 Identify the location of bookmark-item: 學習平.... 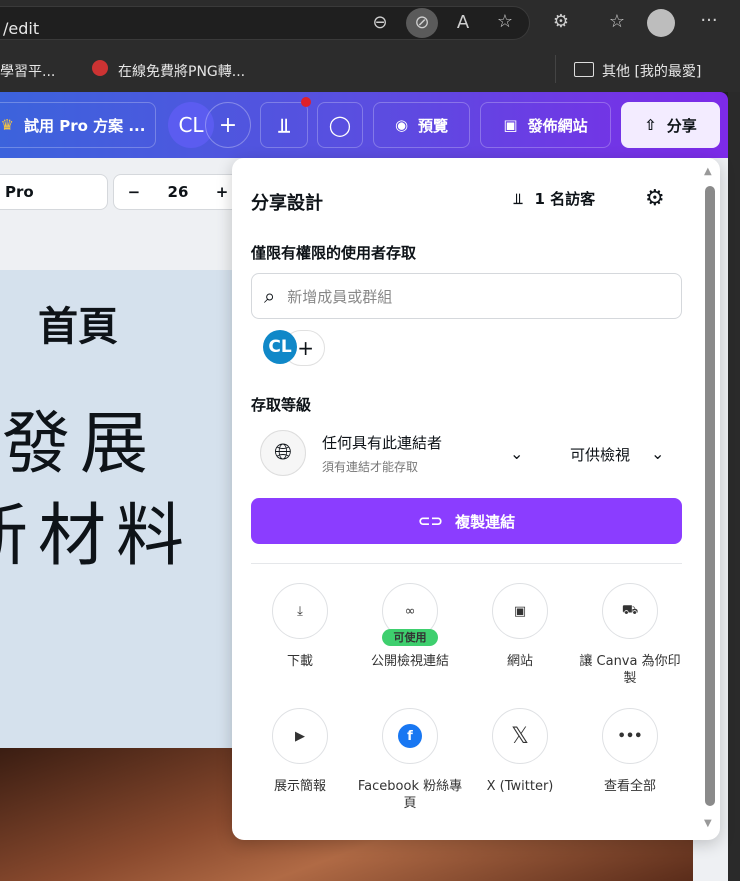
(27, 71).